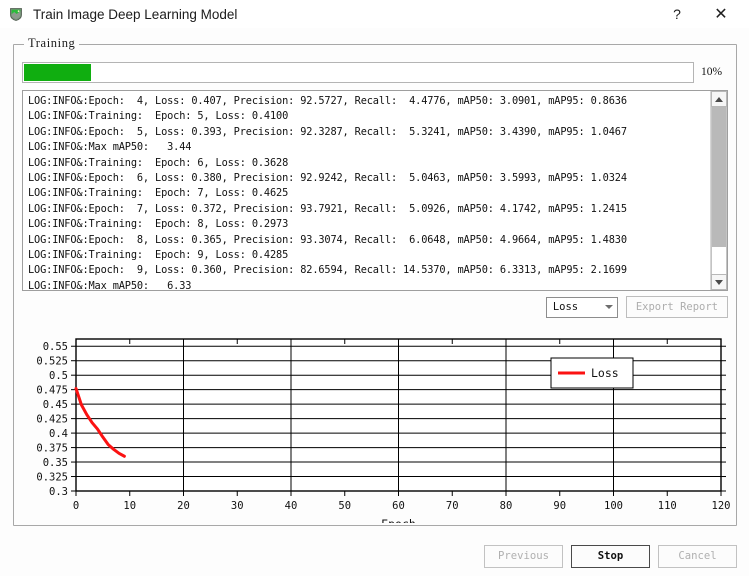  I want to click on x-tick-label: 20, so click(183, 506).